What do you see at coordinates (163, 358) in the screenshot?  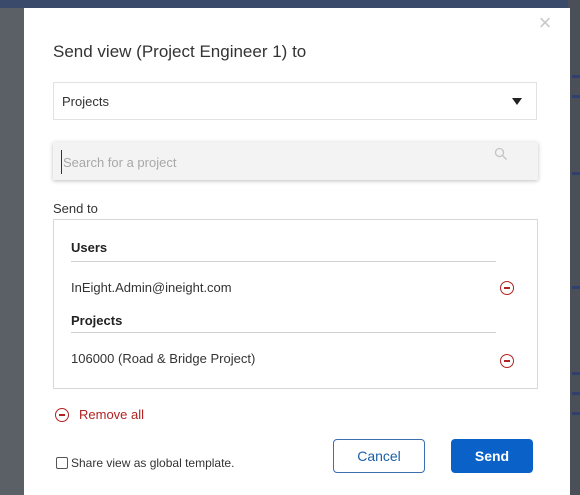 I see `recipient-project: 106000 (Road & Bridge Project)` at bounding box center [163, 358].